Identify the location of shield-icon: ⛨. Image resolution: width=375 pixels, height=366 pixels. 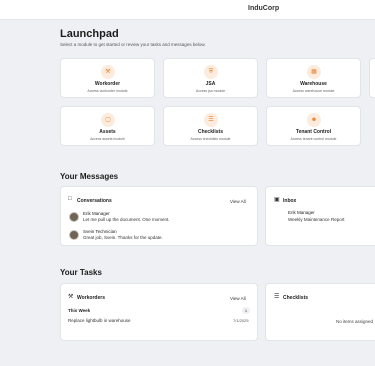
(211, 72).